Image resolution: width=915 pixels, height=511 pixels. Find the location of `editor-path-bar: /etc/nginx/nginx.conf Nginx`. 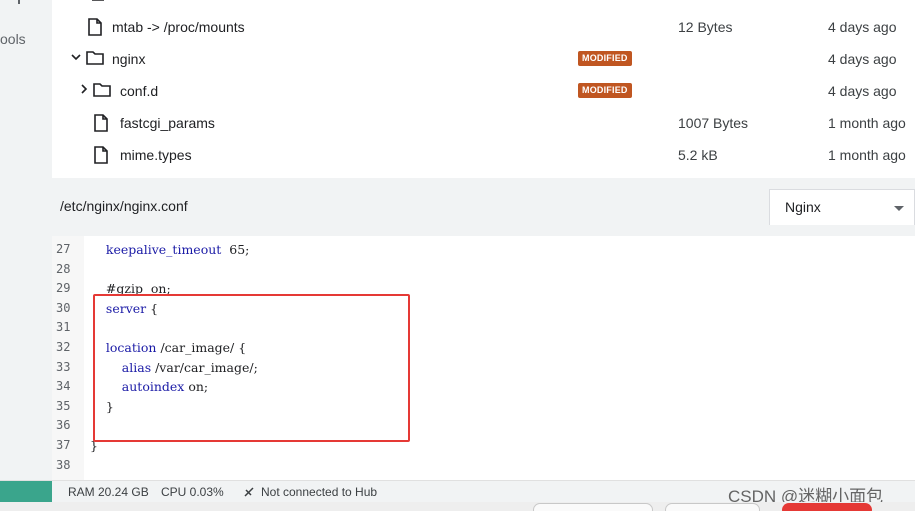

editor-path-bar: /etc/nginx/nginx.conf Nginx is located at coordinates (483, 207).